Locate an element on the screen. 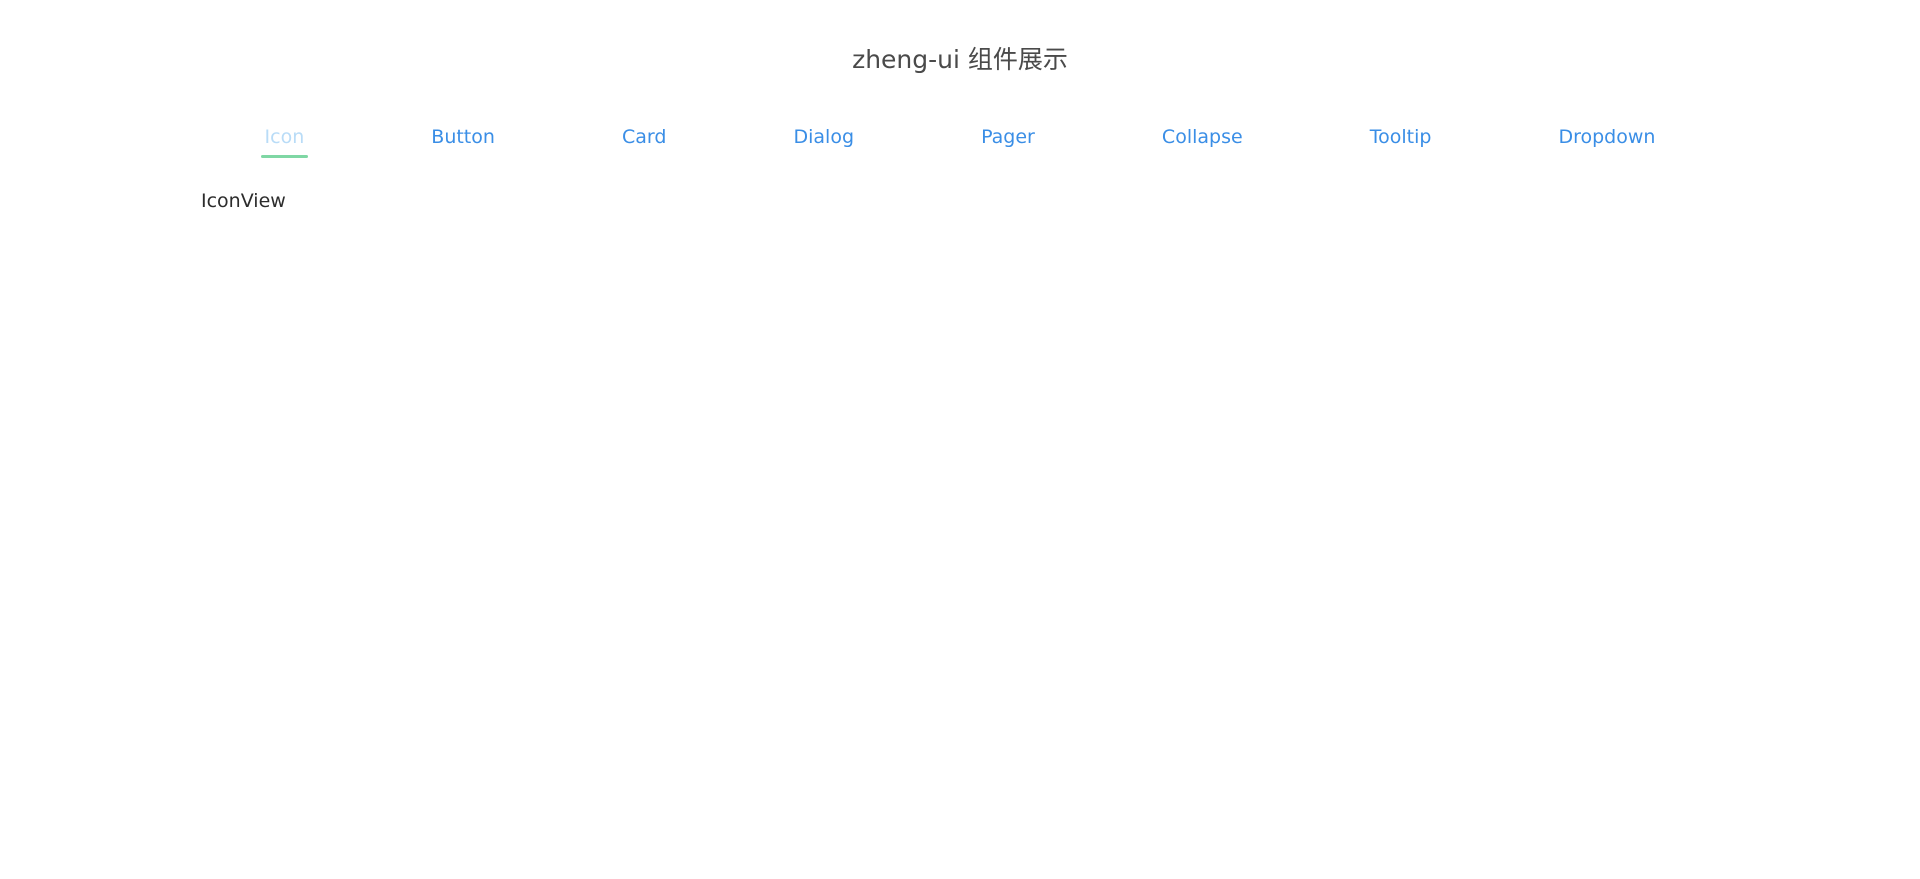  active-underline is located at coordinates (284, 156).